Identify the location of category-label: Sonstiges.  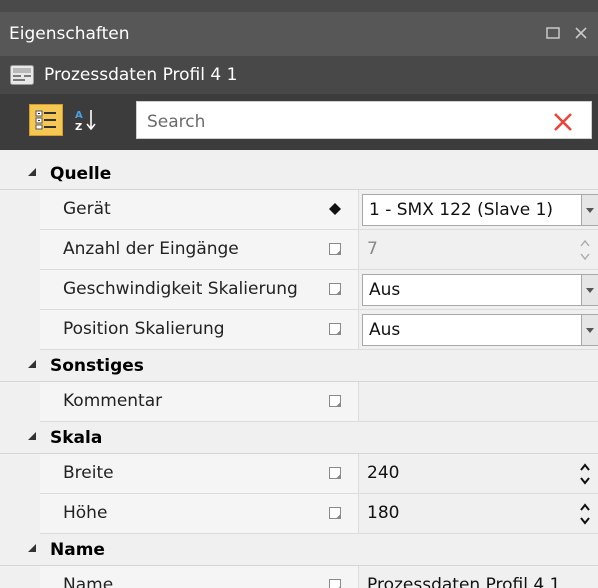
(97, 366).